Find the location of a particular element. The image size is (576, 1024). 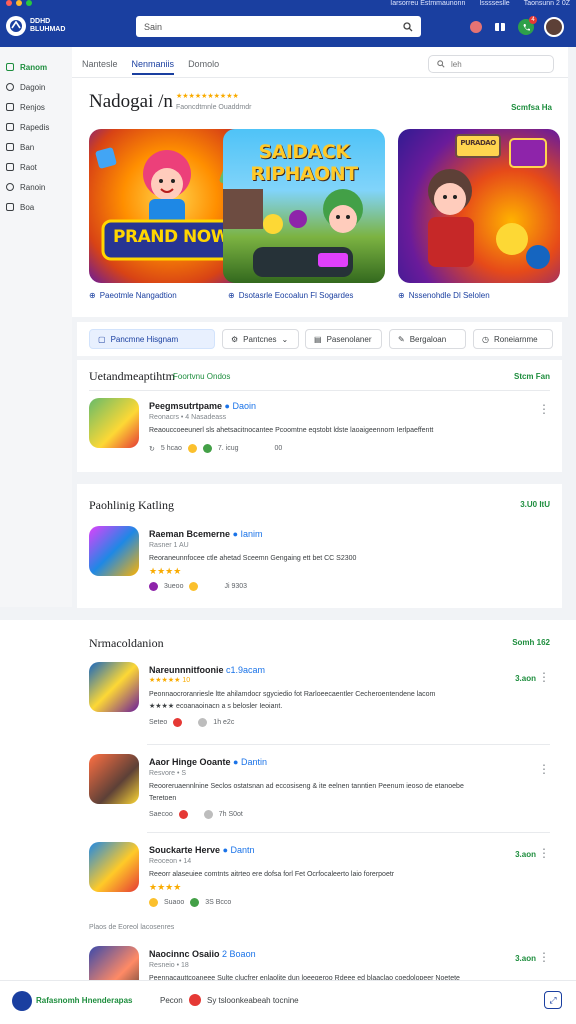

featured-caption-3: ⊕ Nssenohdle Dl Selolen is located at coordinates (444, 295).